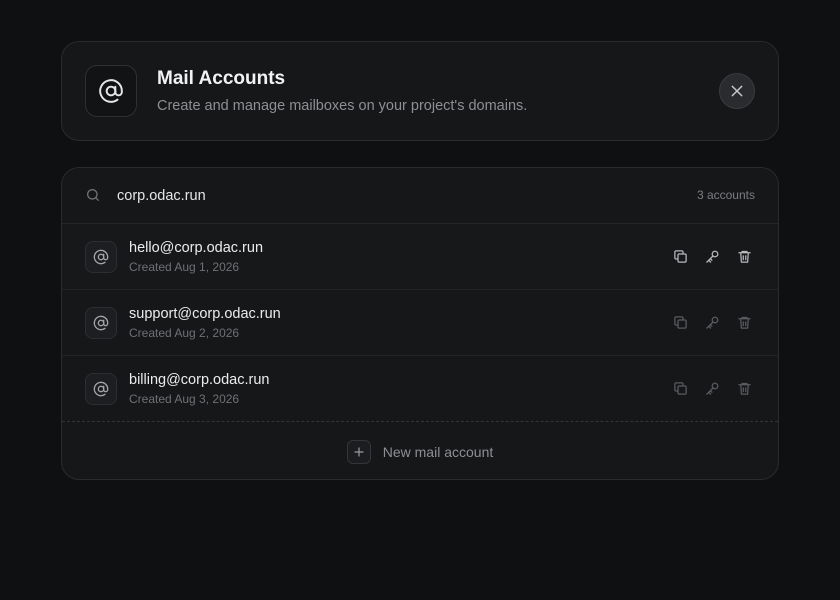 Image resolution: width=840 pixels, height=600 pixels. Describe the element at coordinates (438, 452) in the screenshot. I see `new-mail-account-label: New mail account` at that location.